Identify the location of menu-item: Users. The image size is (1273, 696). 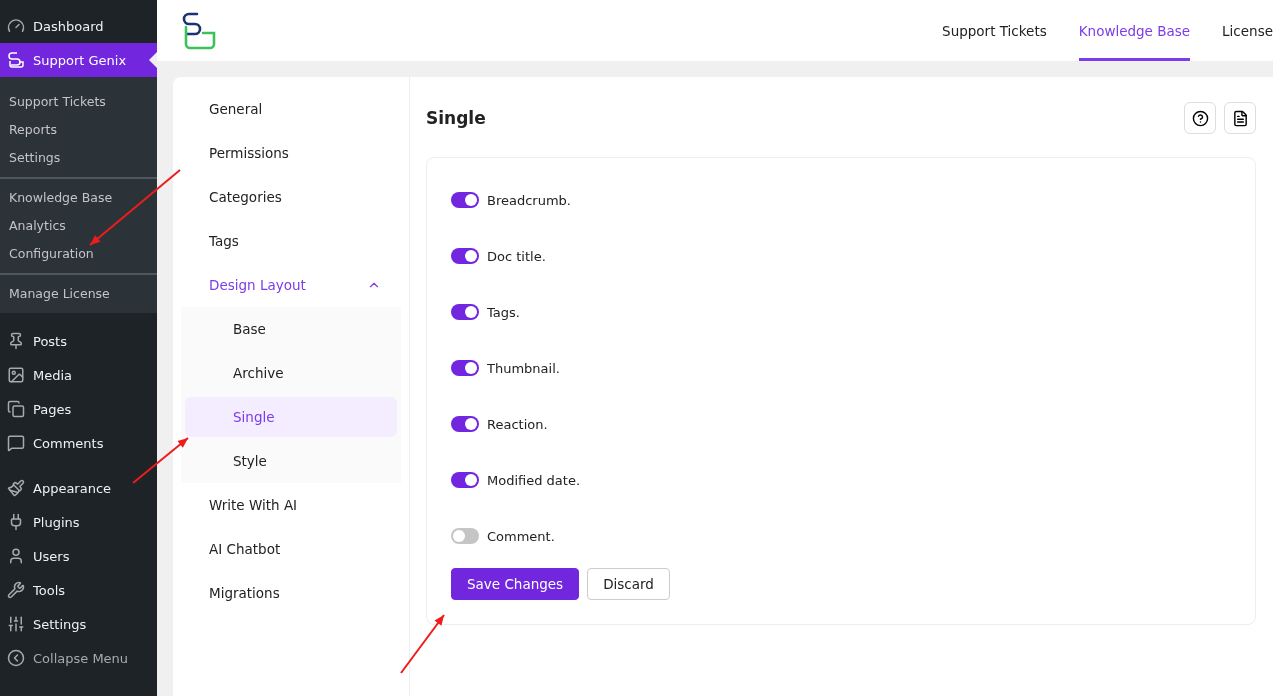
(78, 556).